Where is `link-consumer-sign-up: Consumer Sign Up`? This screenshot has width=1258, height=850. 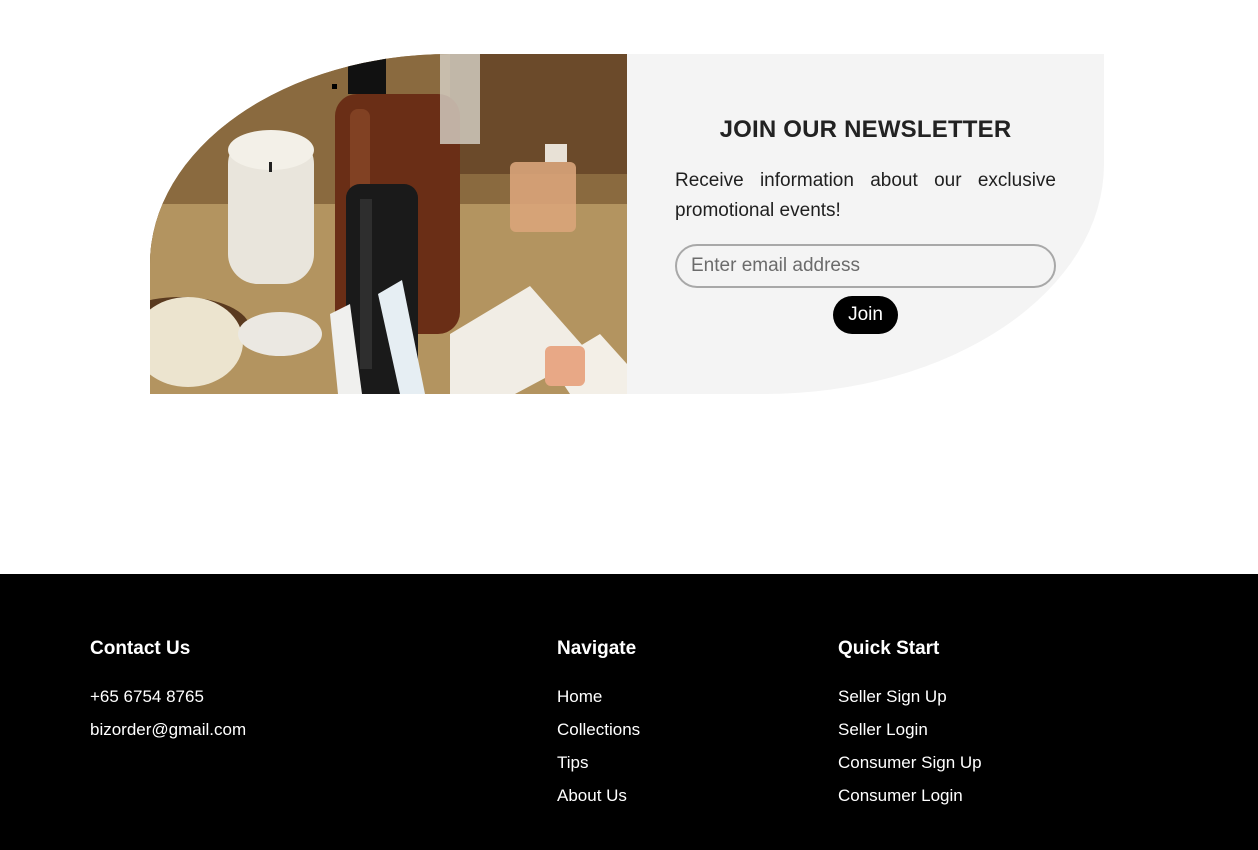 link-consumer-sign-up: Consumer Sign Up is located at coordinates (910, 762).